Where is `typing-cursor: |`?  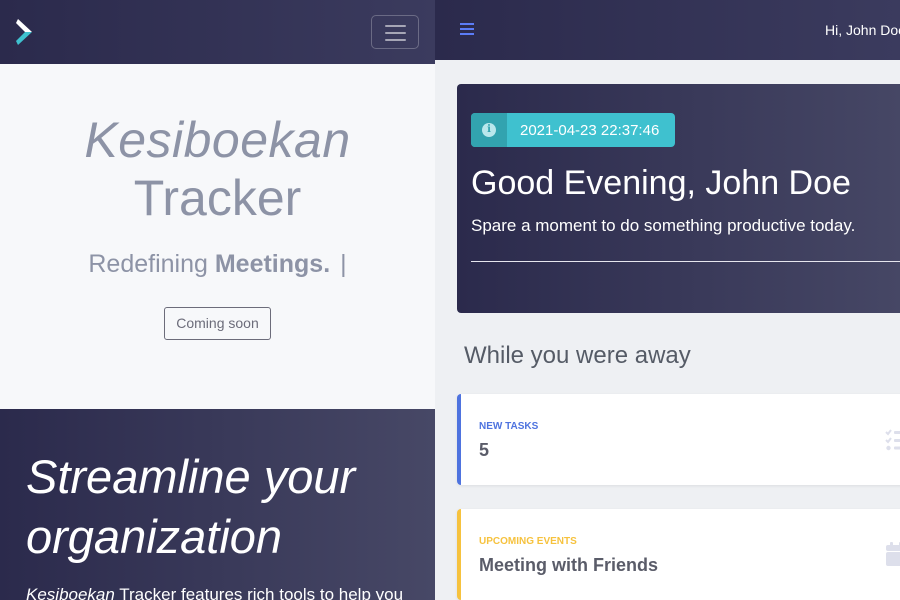
typing-cursor: | is located at coordinates (343, 264).